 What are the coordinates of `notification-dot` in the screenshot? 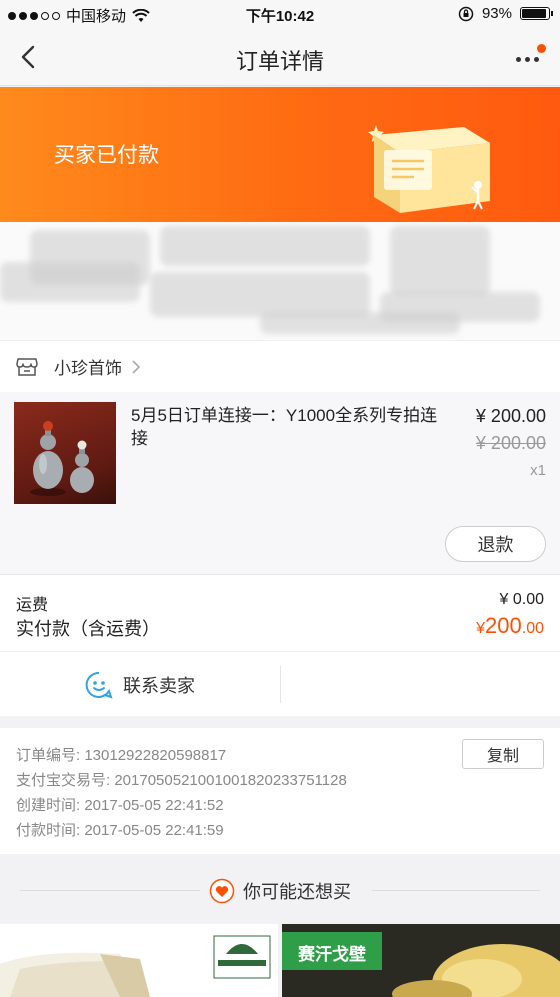 It's located at (541, 48).